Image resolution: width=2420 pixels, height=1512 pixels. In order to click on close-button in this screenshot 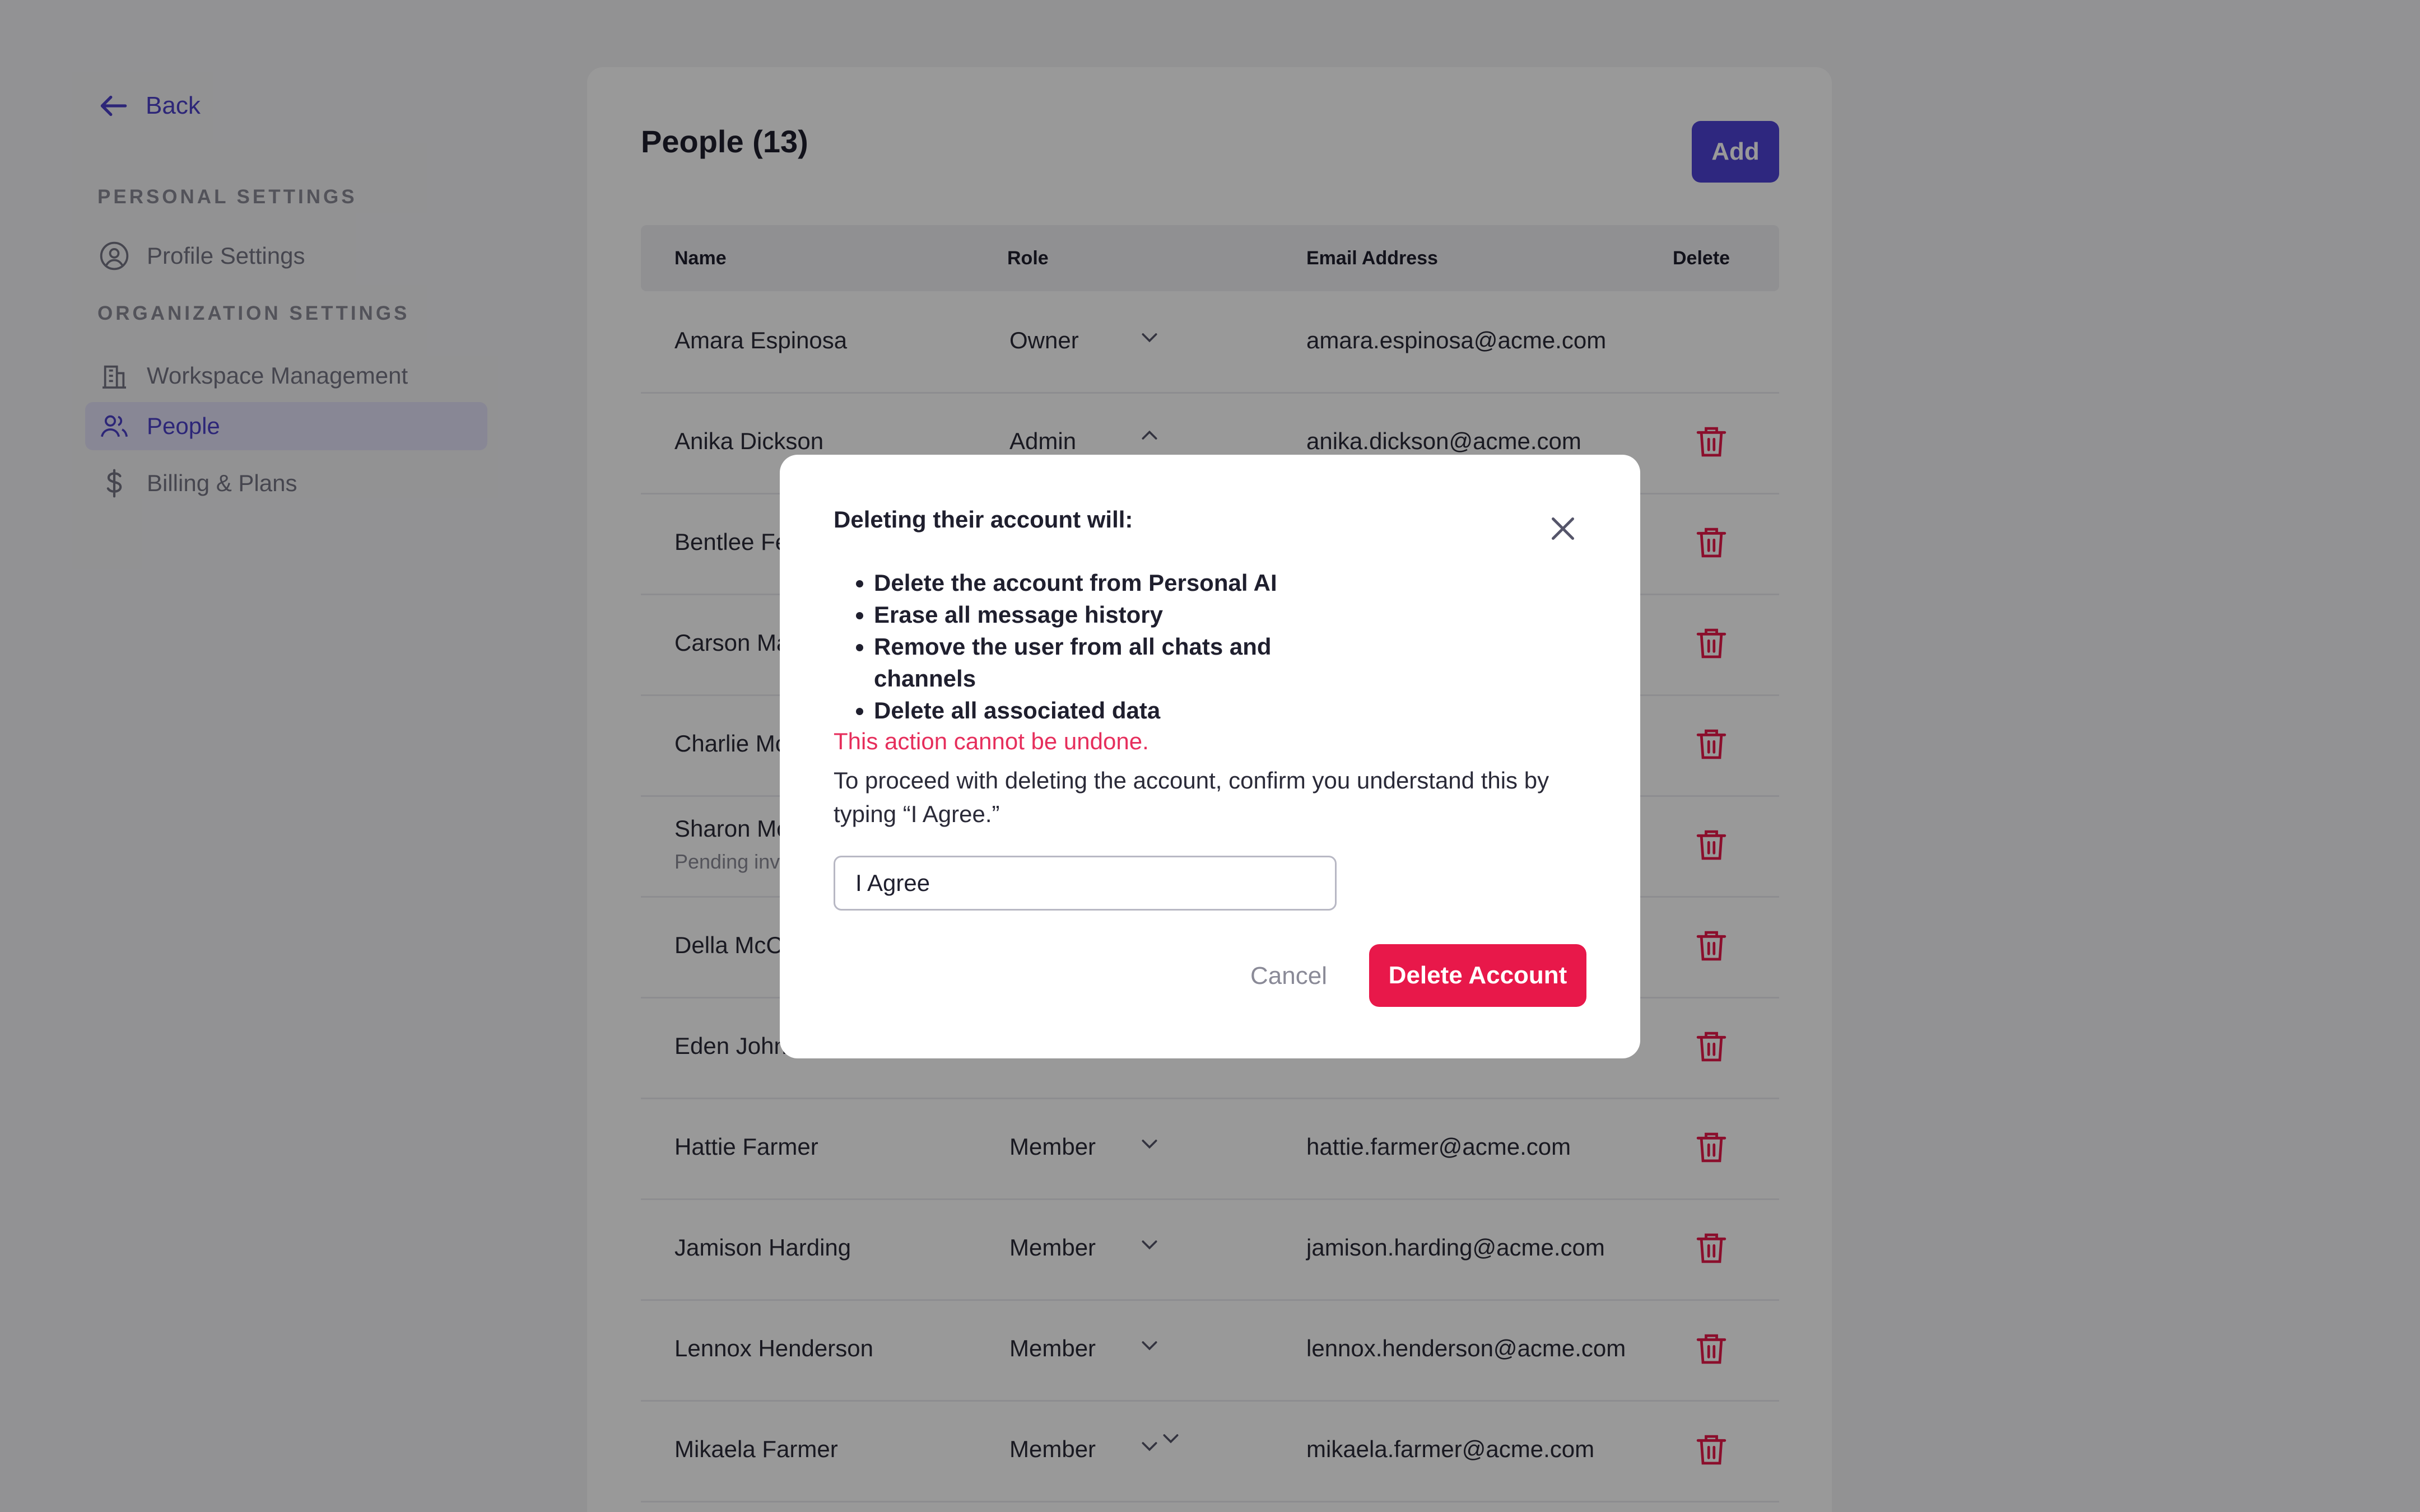, I will do `click(1563, 528)`.